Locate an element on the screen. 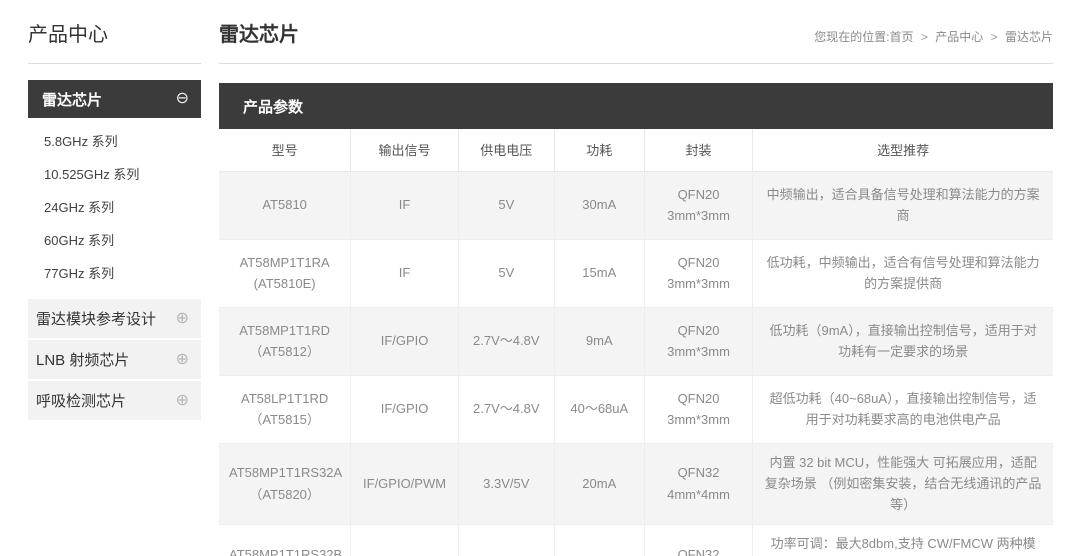 This screenshot has height=556, width=1080. sidebar-collapsed-section: 雷达模块参考设计 ⊕ is located at coordinates (114, 317).